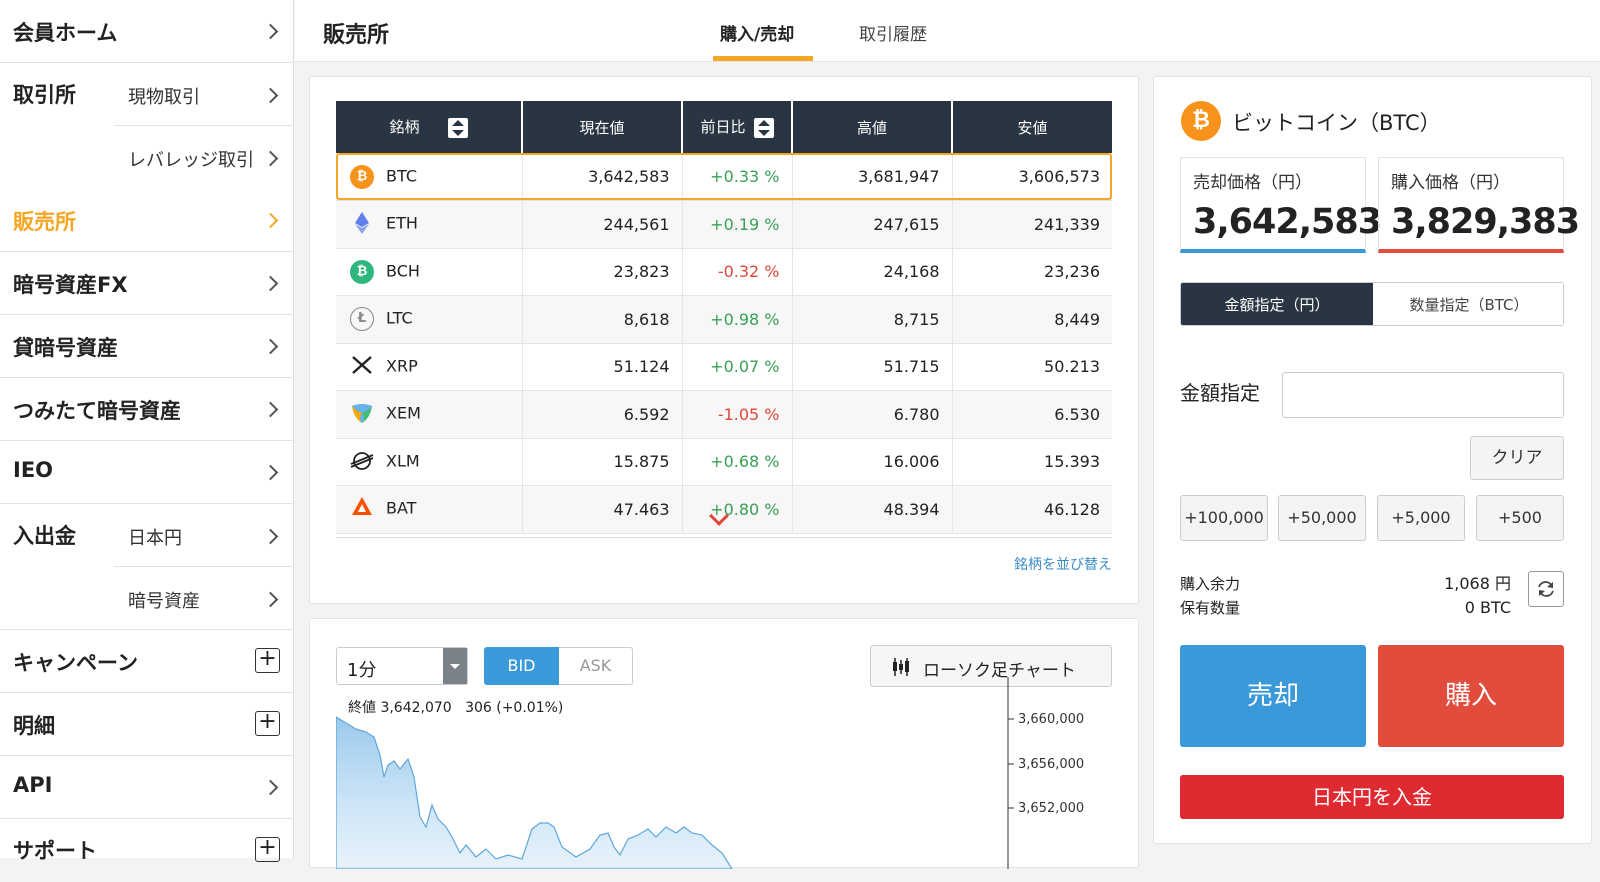 The image size is (1600, 882). Describe the element at coordinates (872, 127) in the screenshot. I see `column-header-high: 高値` at that location.